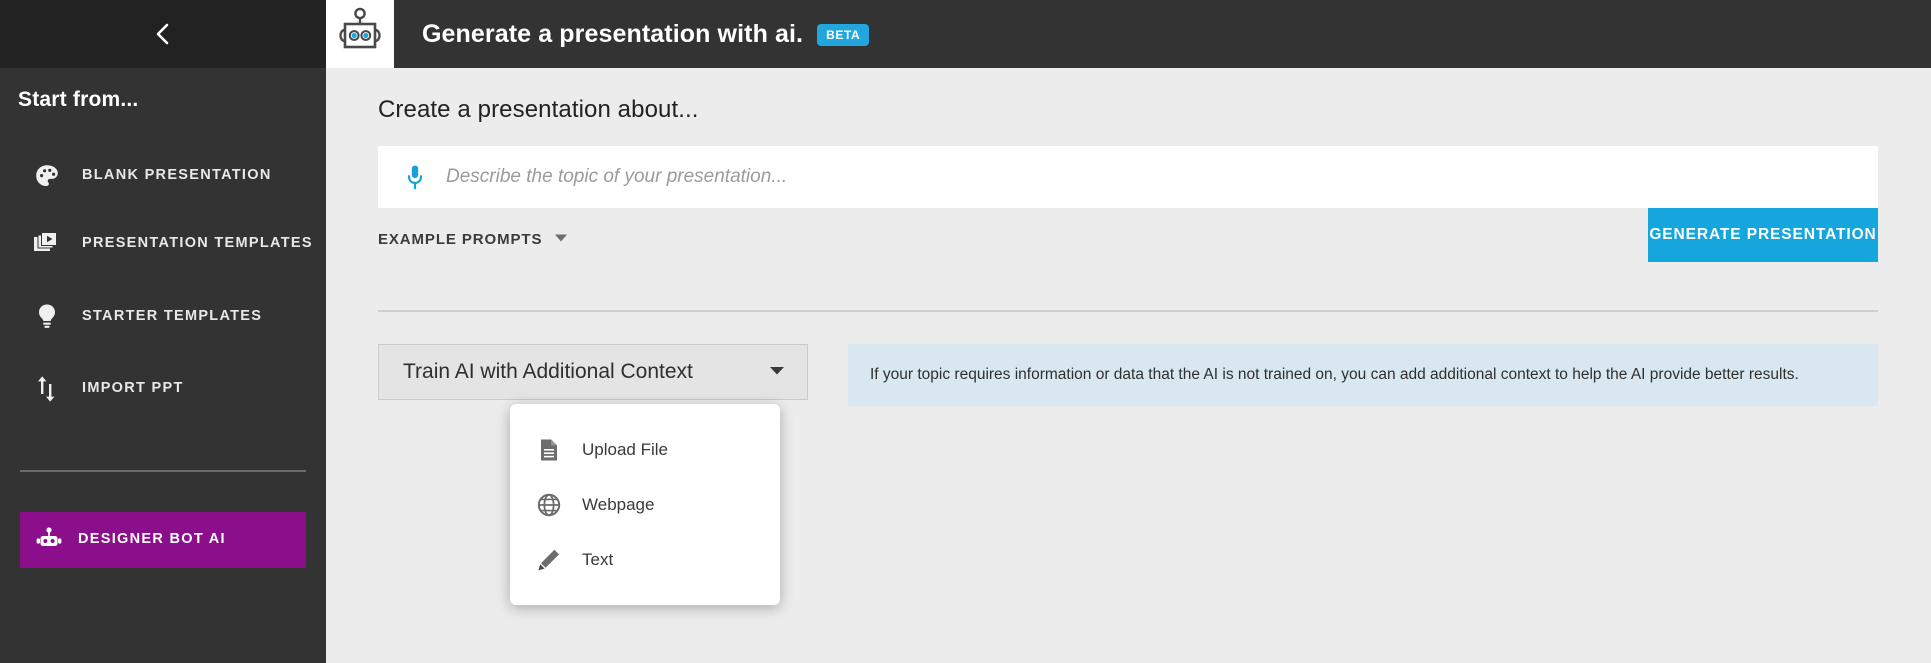 The height and width of the screenshot is (663, 1931). I want to click on sidebar-item-presentation-templates: PRESENTATION TEMPLATES, so click(163, 244).